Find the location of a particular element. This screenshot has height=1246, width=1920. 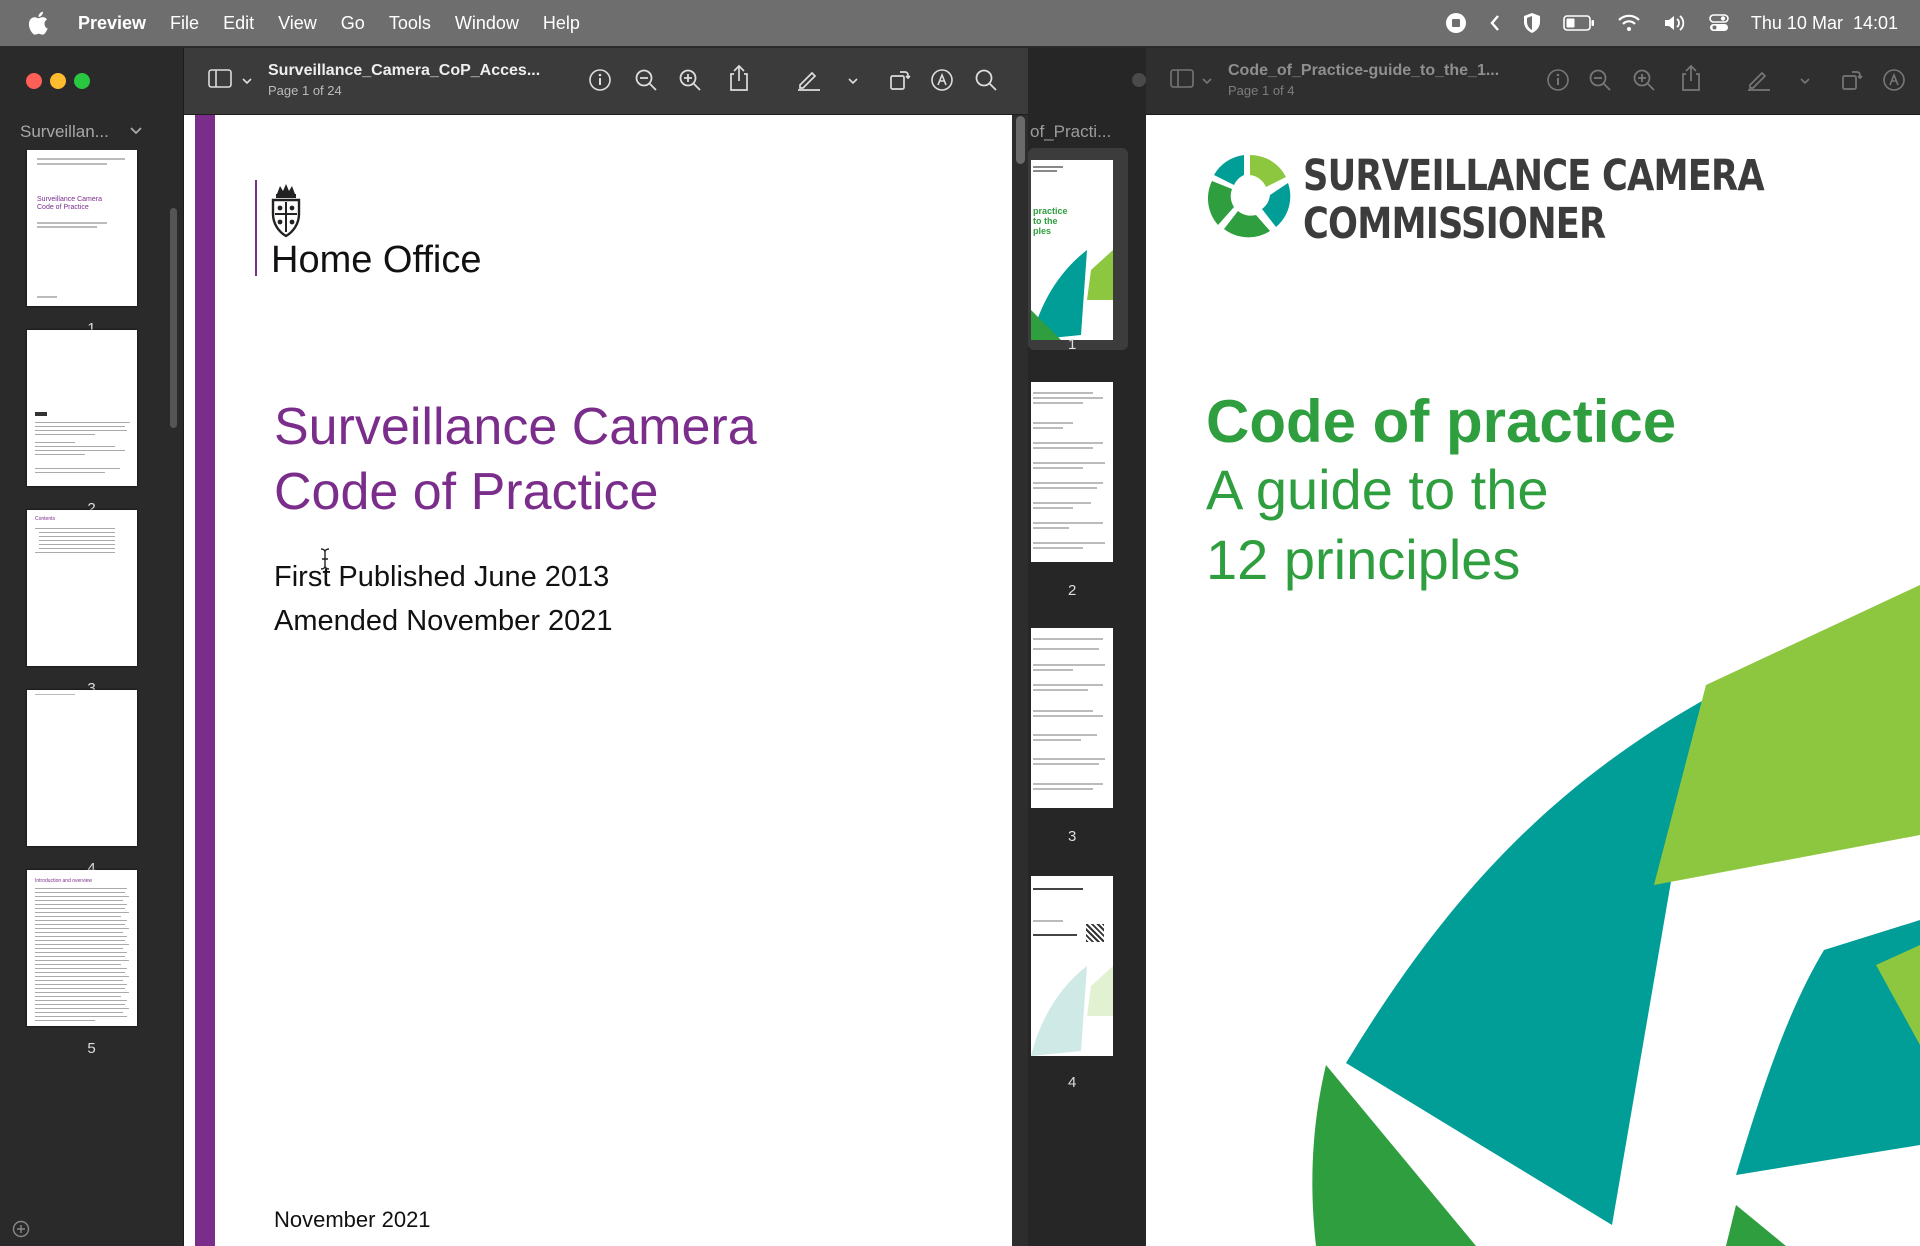

amended-date: Amended November 2021 is located at coordinates (443, 621).